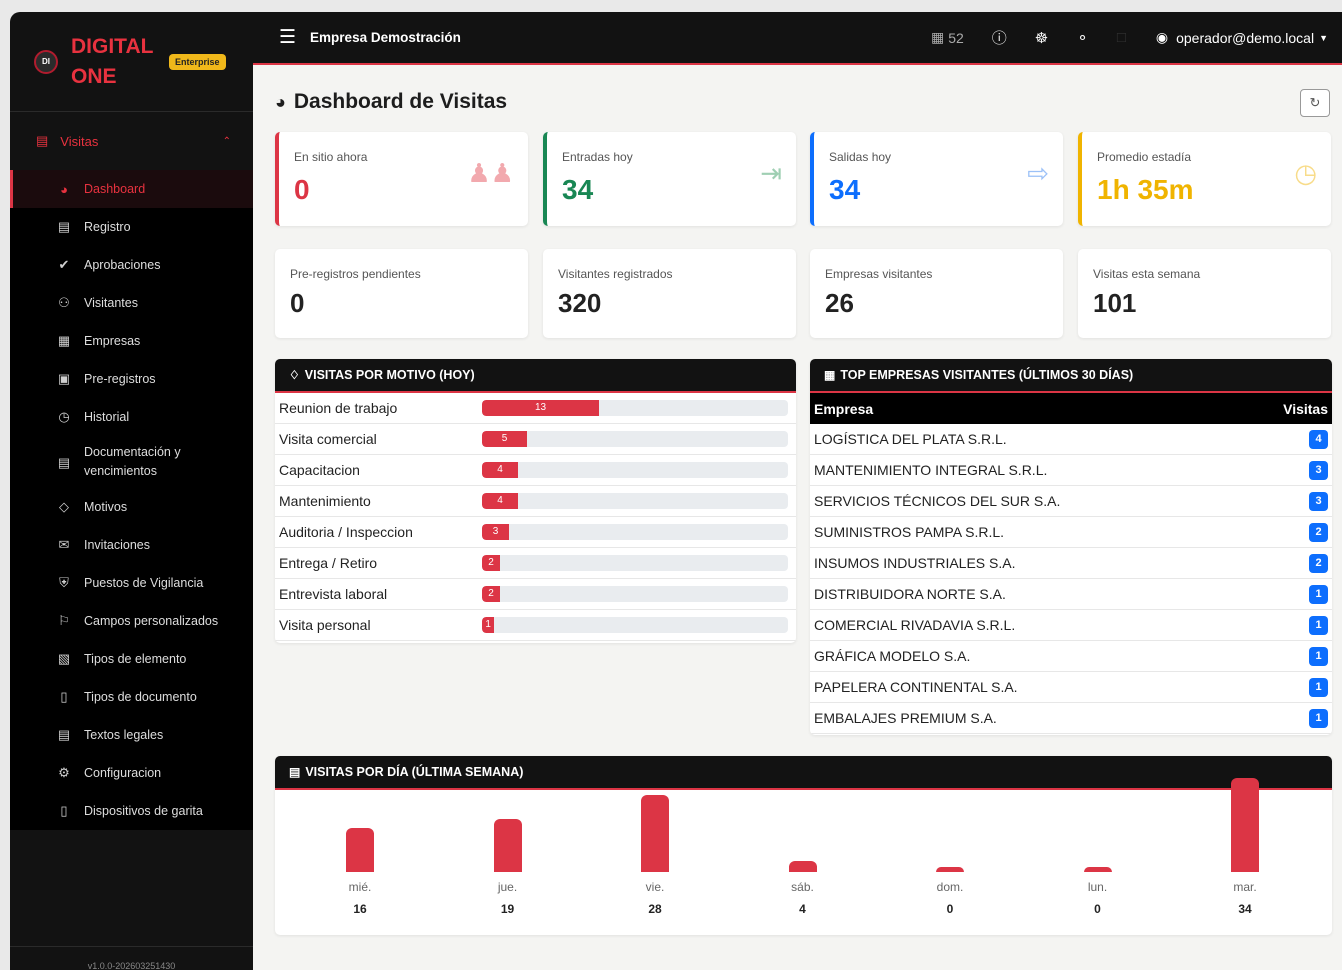 This screenshot has width=1342, height=970. Describe the element at coordinates (999, 37) in the screenshot. I see `help-icon: ⓘ` at that location.